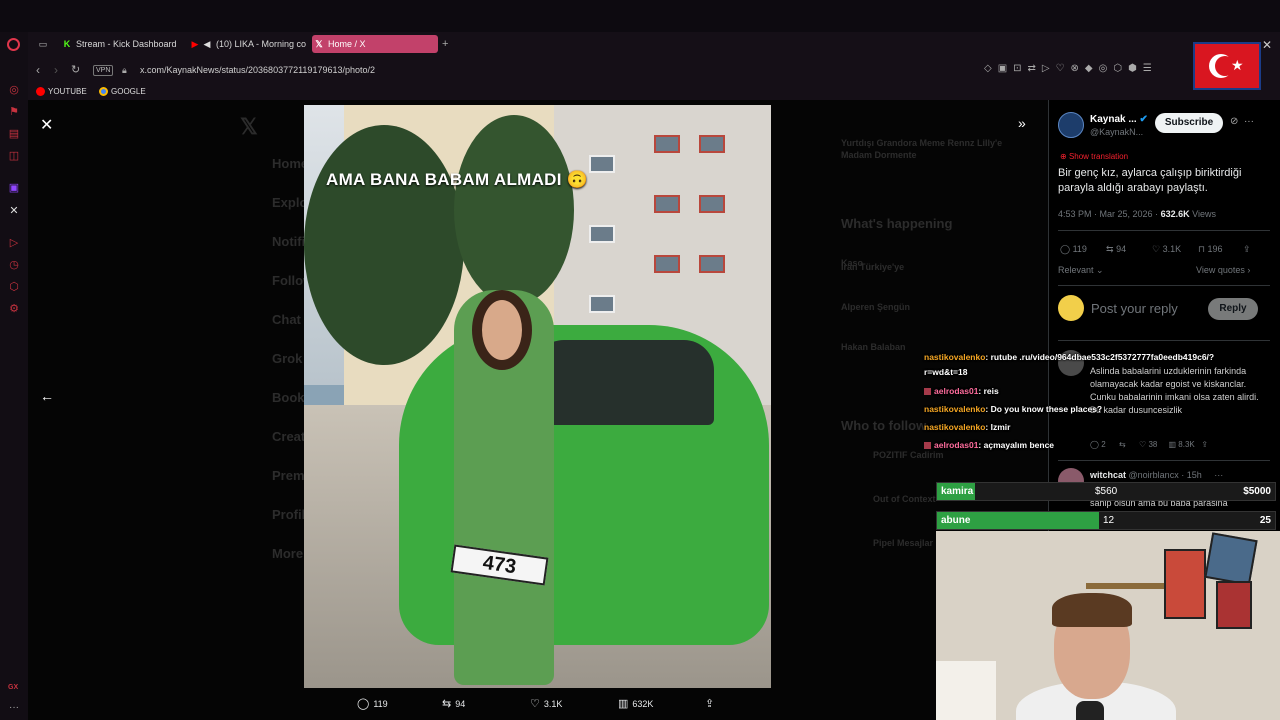  I want to click on window-close-icon: ✕, so click(1267, 45).